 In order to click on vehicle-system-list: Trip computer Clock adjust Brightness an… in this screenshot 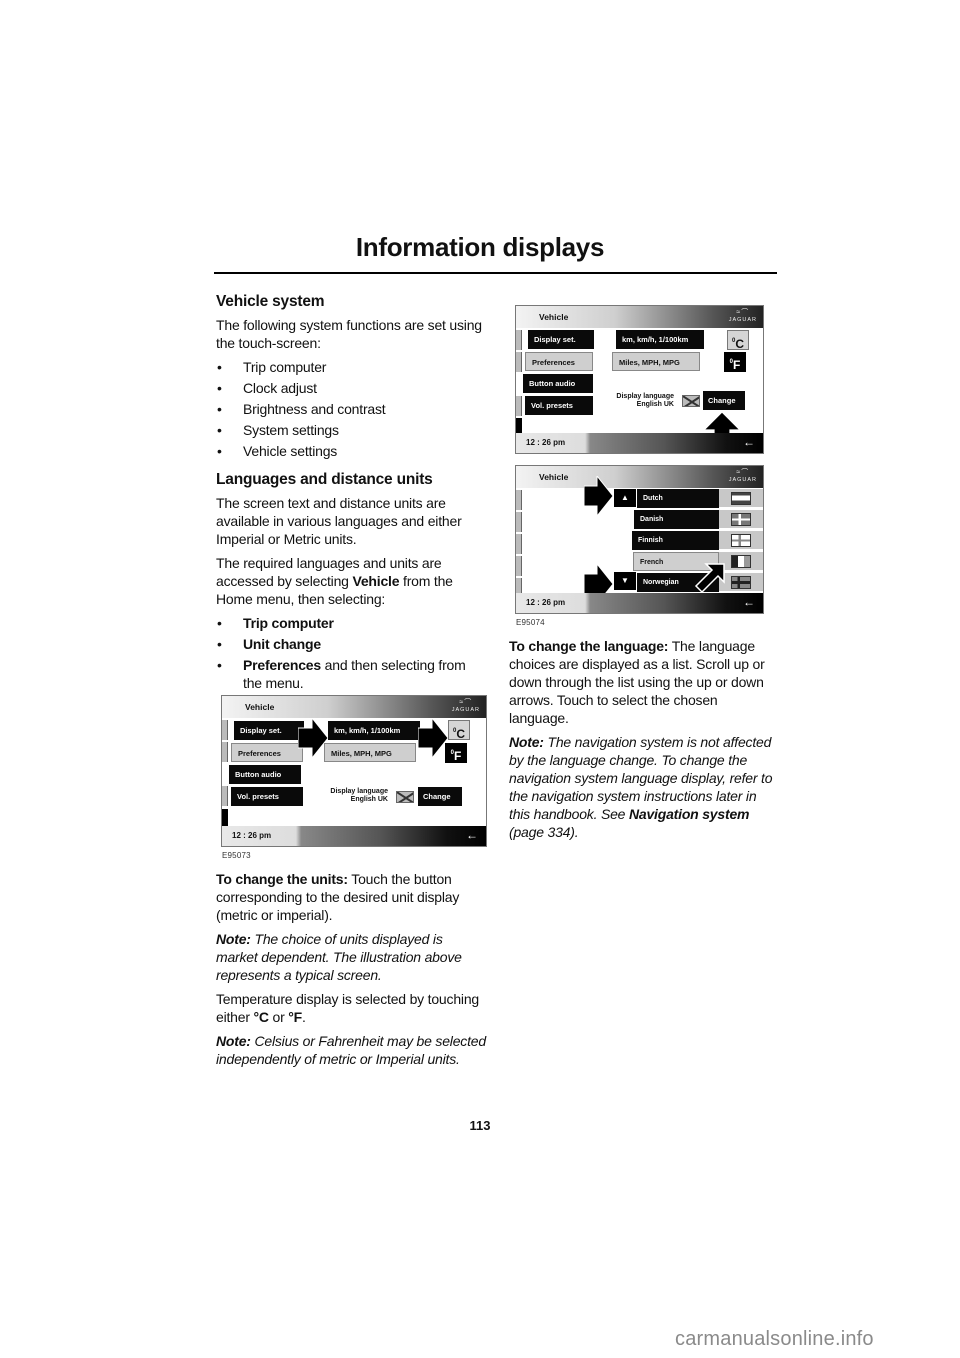, I will do `click(351, 409)`.